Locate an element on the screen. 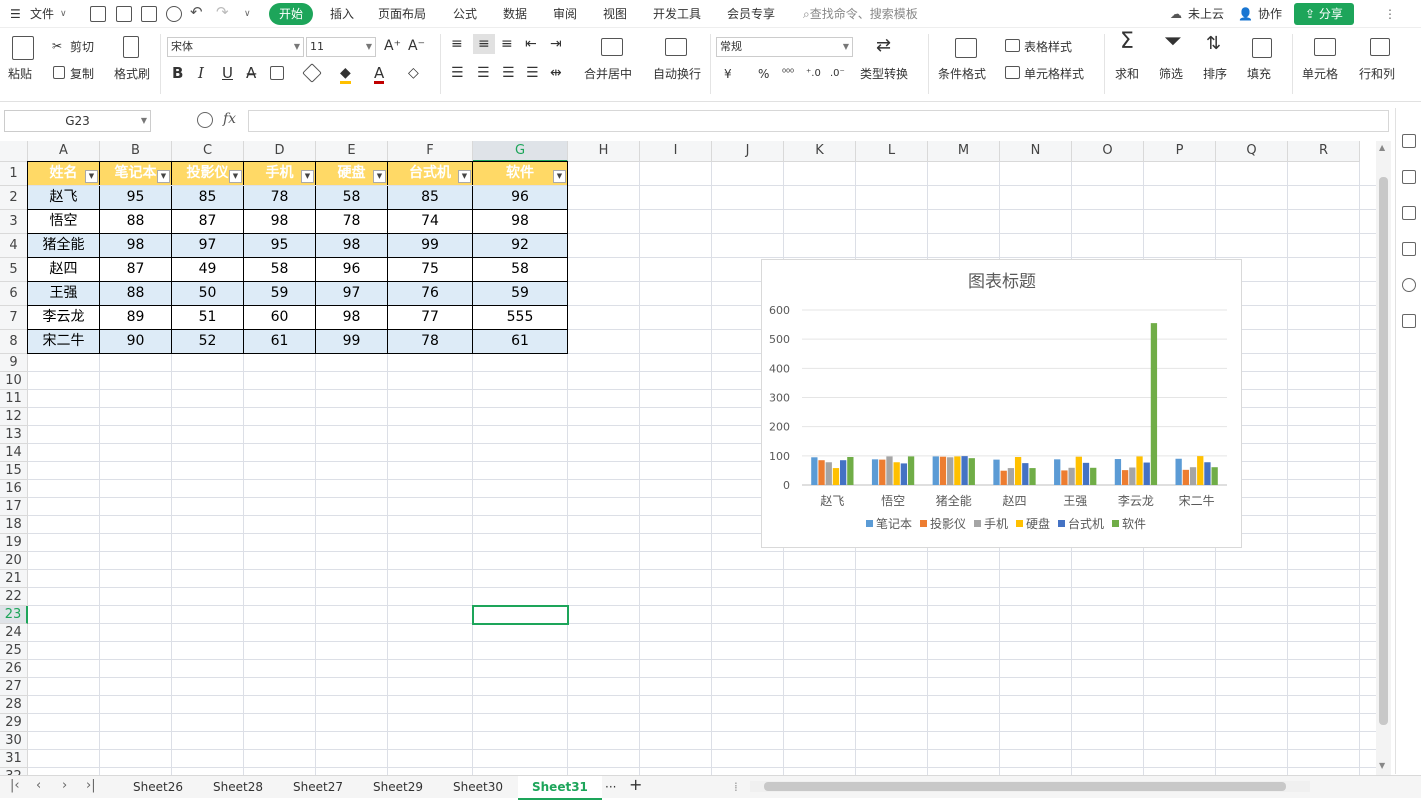 This screenshot has width=1421, height=800. tab-start: 开始 is located at coordinates (291, 14).